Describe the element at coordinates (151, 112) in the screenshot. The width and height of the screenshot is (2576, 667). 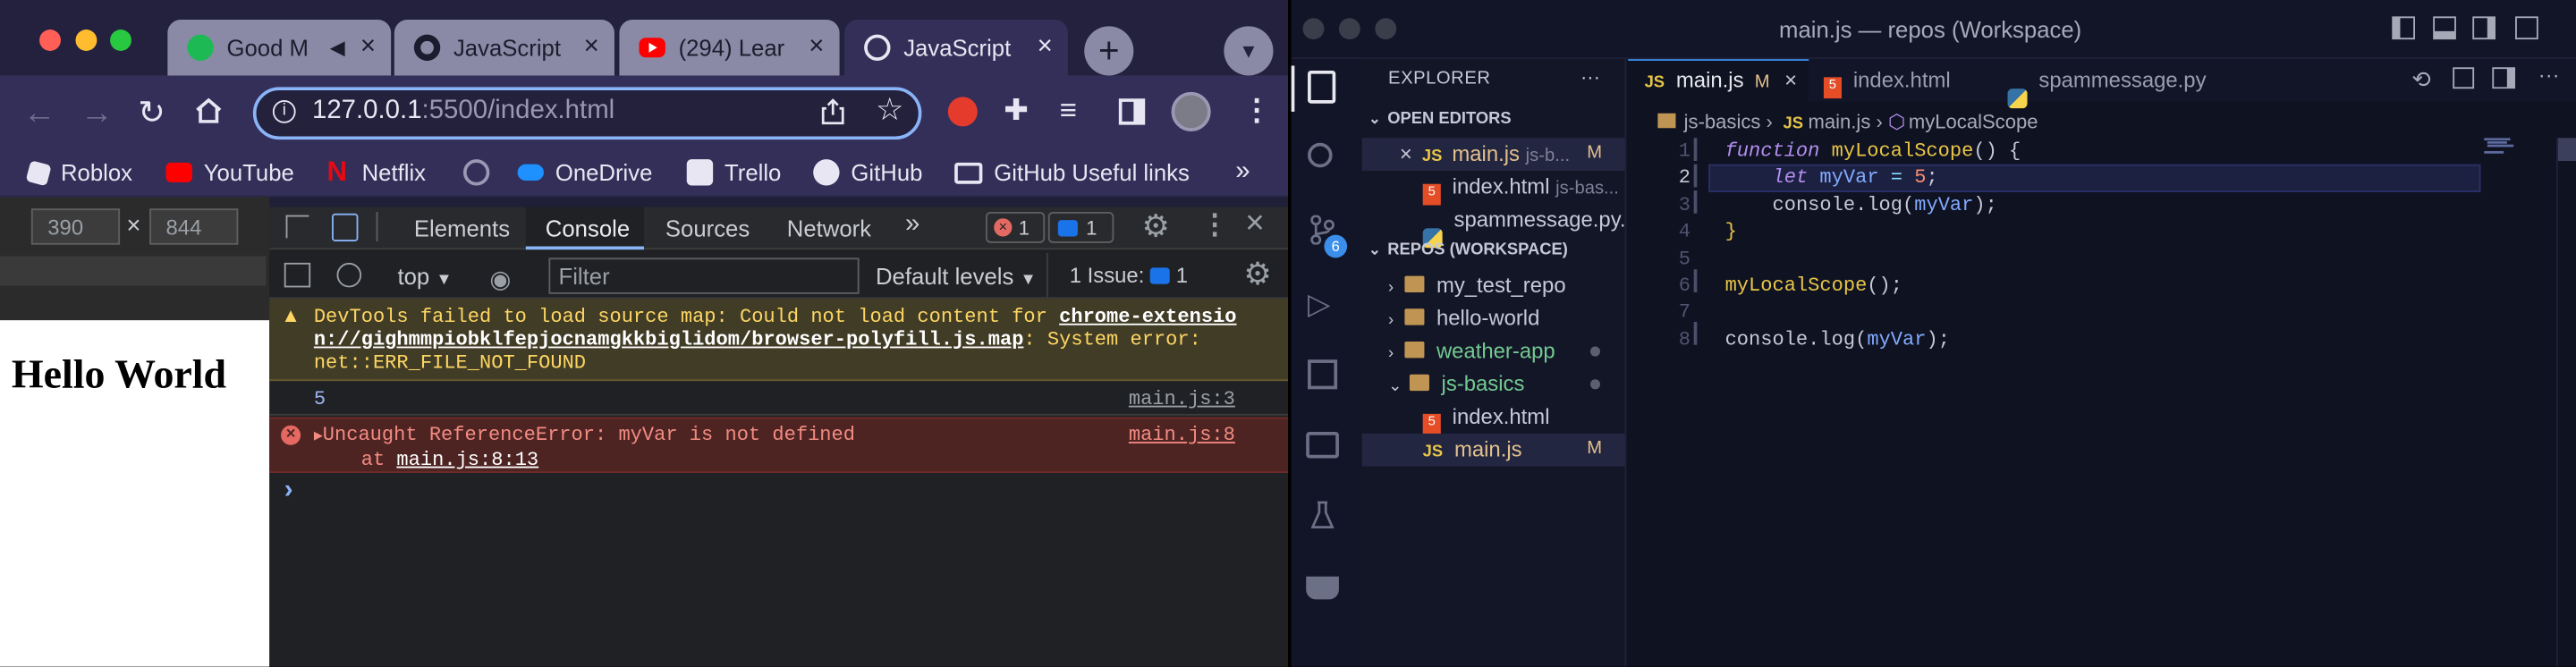
I see `reload-icon: ↻` at that location.